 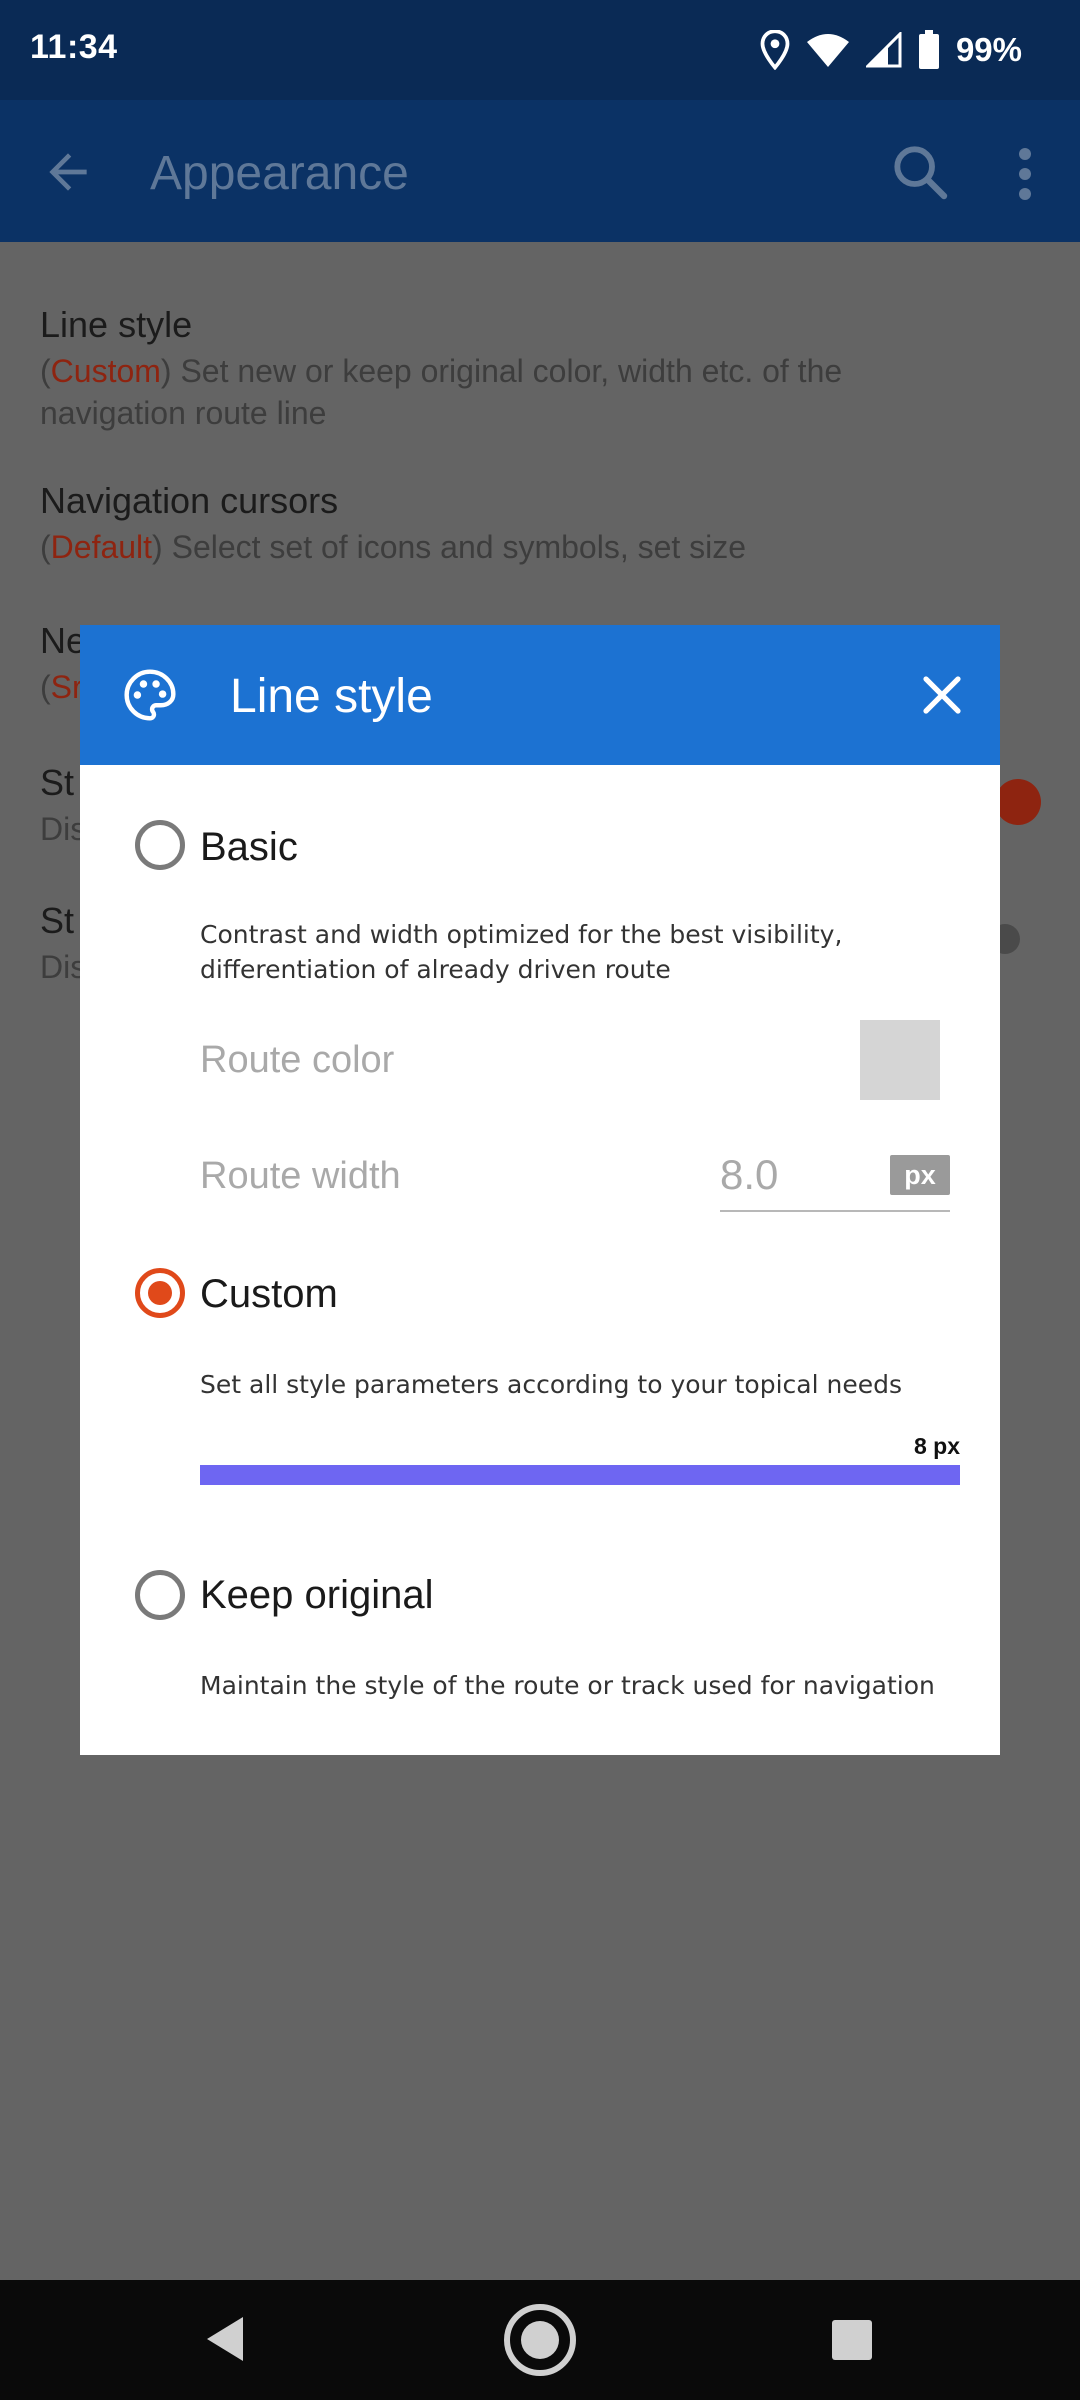 I want to click on pref-title: Navigation cursors, so click(x=189, y=500).